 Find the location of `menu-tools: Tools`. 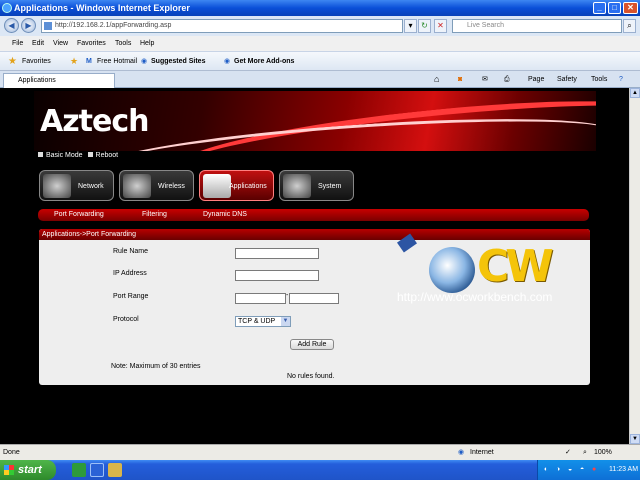

menu-tools: Tools is located at coordinates (123, 44).